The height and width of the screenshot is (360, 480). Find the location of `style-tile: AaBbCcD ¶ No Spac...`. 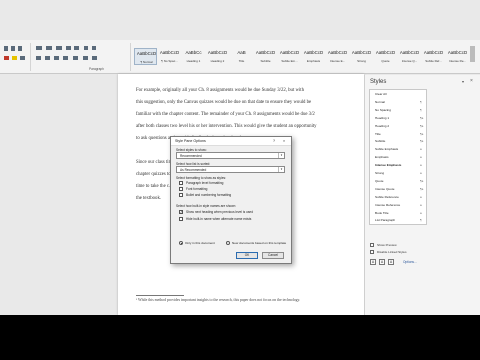

style-tile: AaBbCcD ¶ No Spac... is located at coordinates (169, 56).